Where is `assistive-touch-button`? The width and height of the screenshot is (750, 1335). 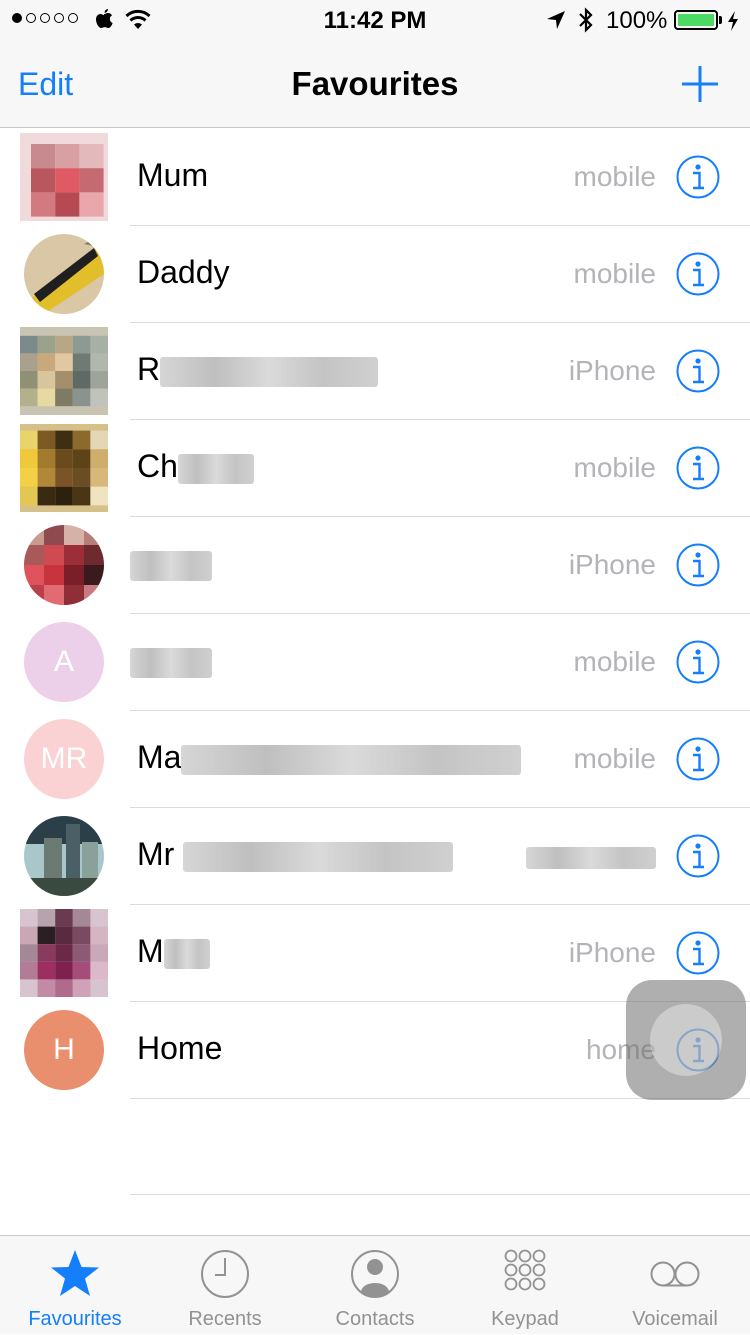
assistive-touch-button is located at coordinates (686, 1040).